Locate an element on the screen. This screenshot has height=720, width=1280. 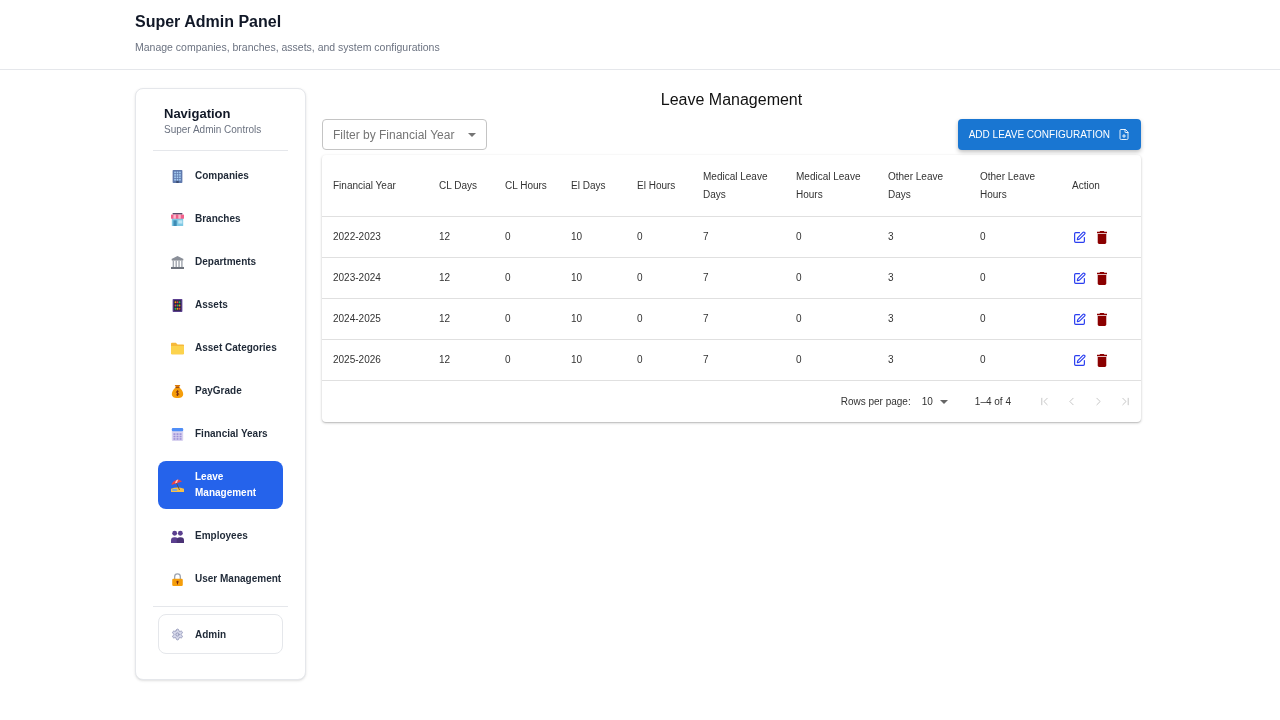
financial-year-filter: Filter by Financial Year is located at coordinates (404, 134).